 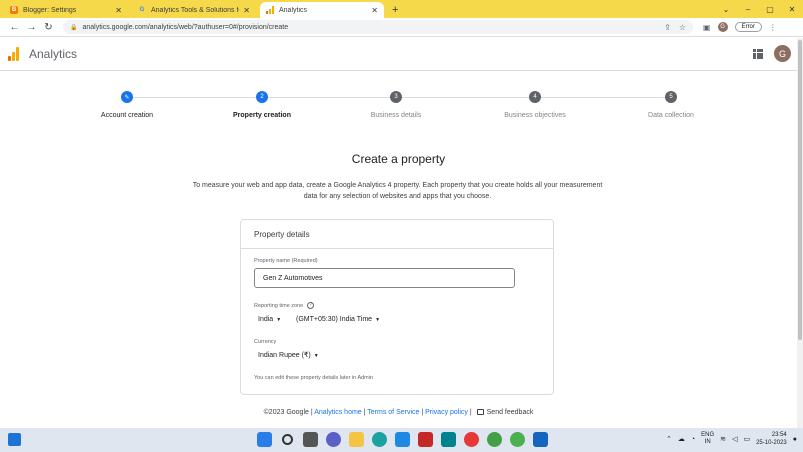 What do you see at coordinates (334, 319) in the screenshot?
I see `timezone-value: (GMT+05:30) India Time` at bounding box center [334, 319].